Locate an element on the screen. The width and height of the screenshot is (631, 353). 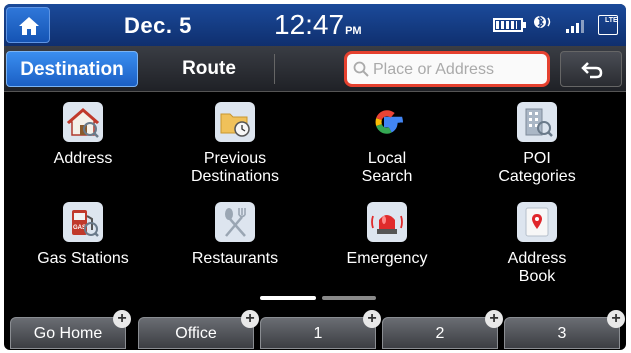
back-button is located at coordinates (591, 69).